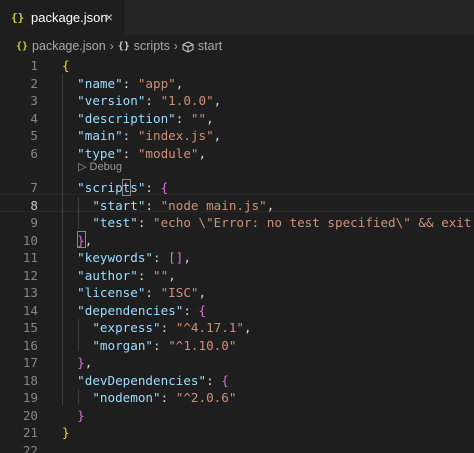  Describe the element at coordinates (152, 46) in the screenshot. I see `breadcrumb-item-scripts: scripts` at that location.